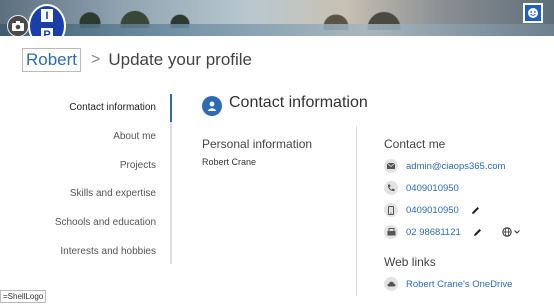 The height and width of the screenshot is (304, 554). What do you see at coordinates (298, 102) in the screenshot?
I see `section-title: Contact information` at bounding box center [298, 102].